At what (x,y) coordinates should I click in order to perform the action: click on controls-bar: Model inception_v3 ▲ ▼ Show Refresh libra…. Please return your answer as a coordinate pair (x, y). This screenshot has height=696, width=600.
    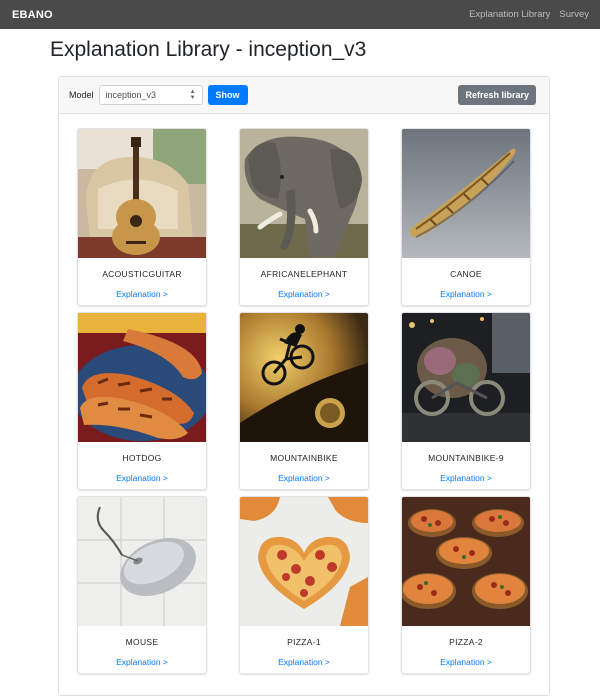
    Looking at the image, I should click on (304, 95).